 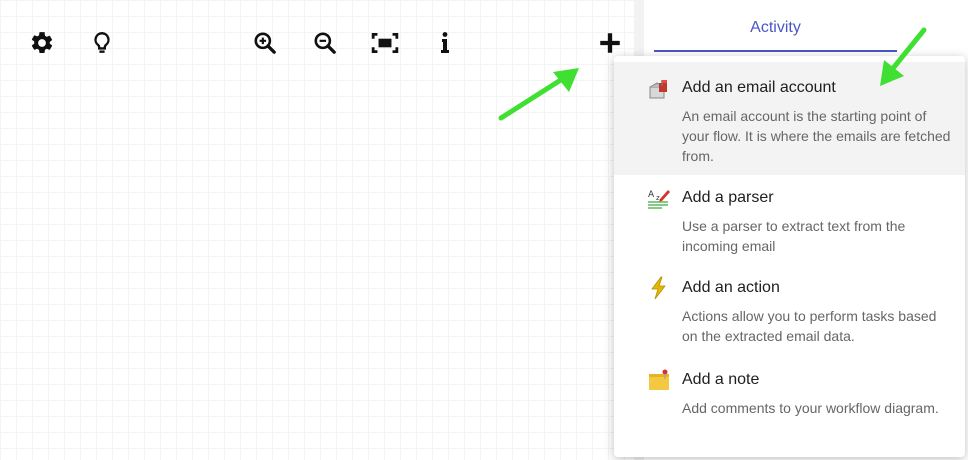 I want to click on tab-activity: Activity, so click(x=775, y=26).